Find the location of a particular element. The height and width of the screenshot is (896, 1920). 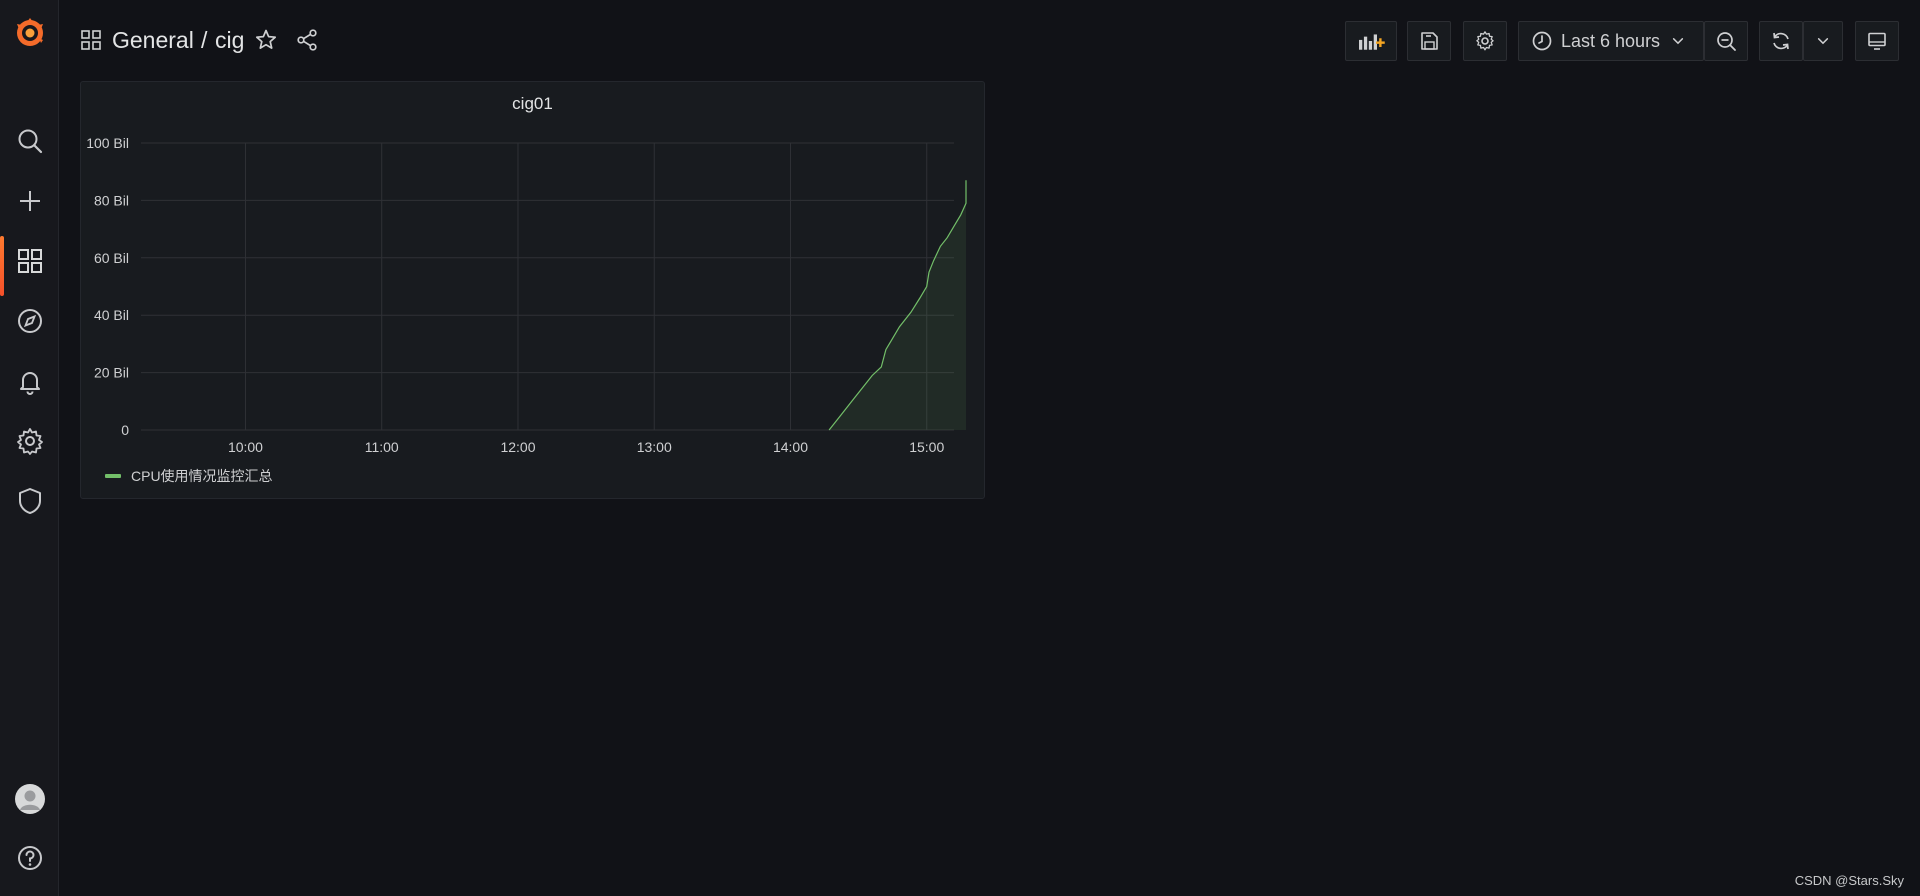

x-tick-label: 10:00 is located at coordinates (245, 447).